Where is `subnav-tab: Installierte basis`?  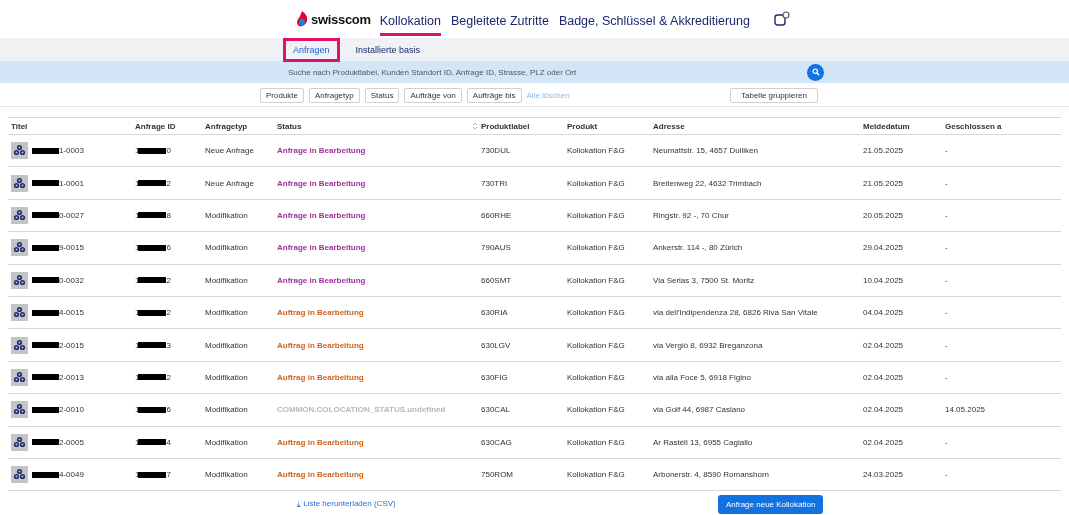
subnav-tab: Installierte basis is located at coordinates (388, 49).